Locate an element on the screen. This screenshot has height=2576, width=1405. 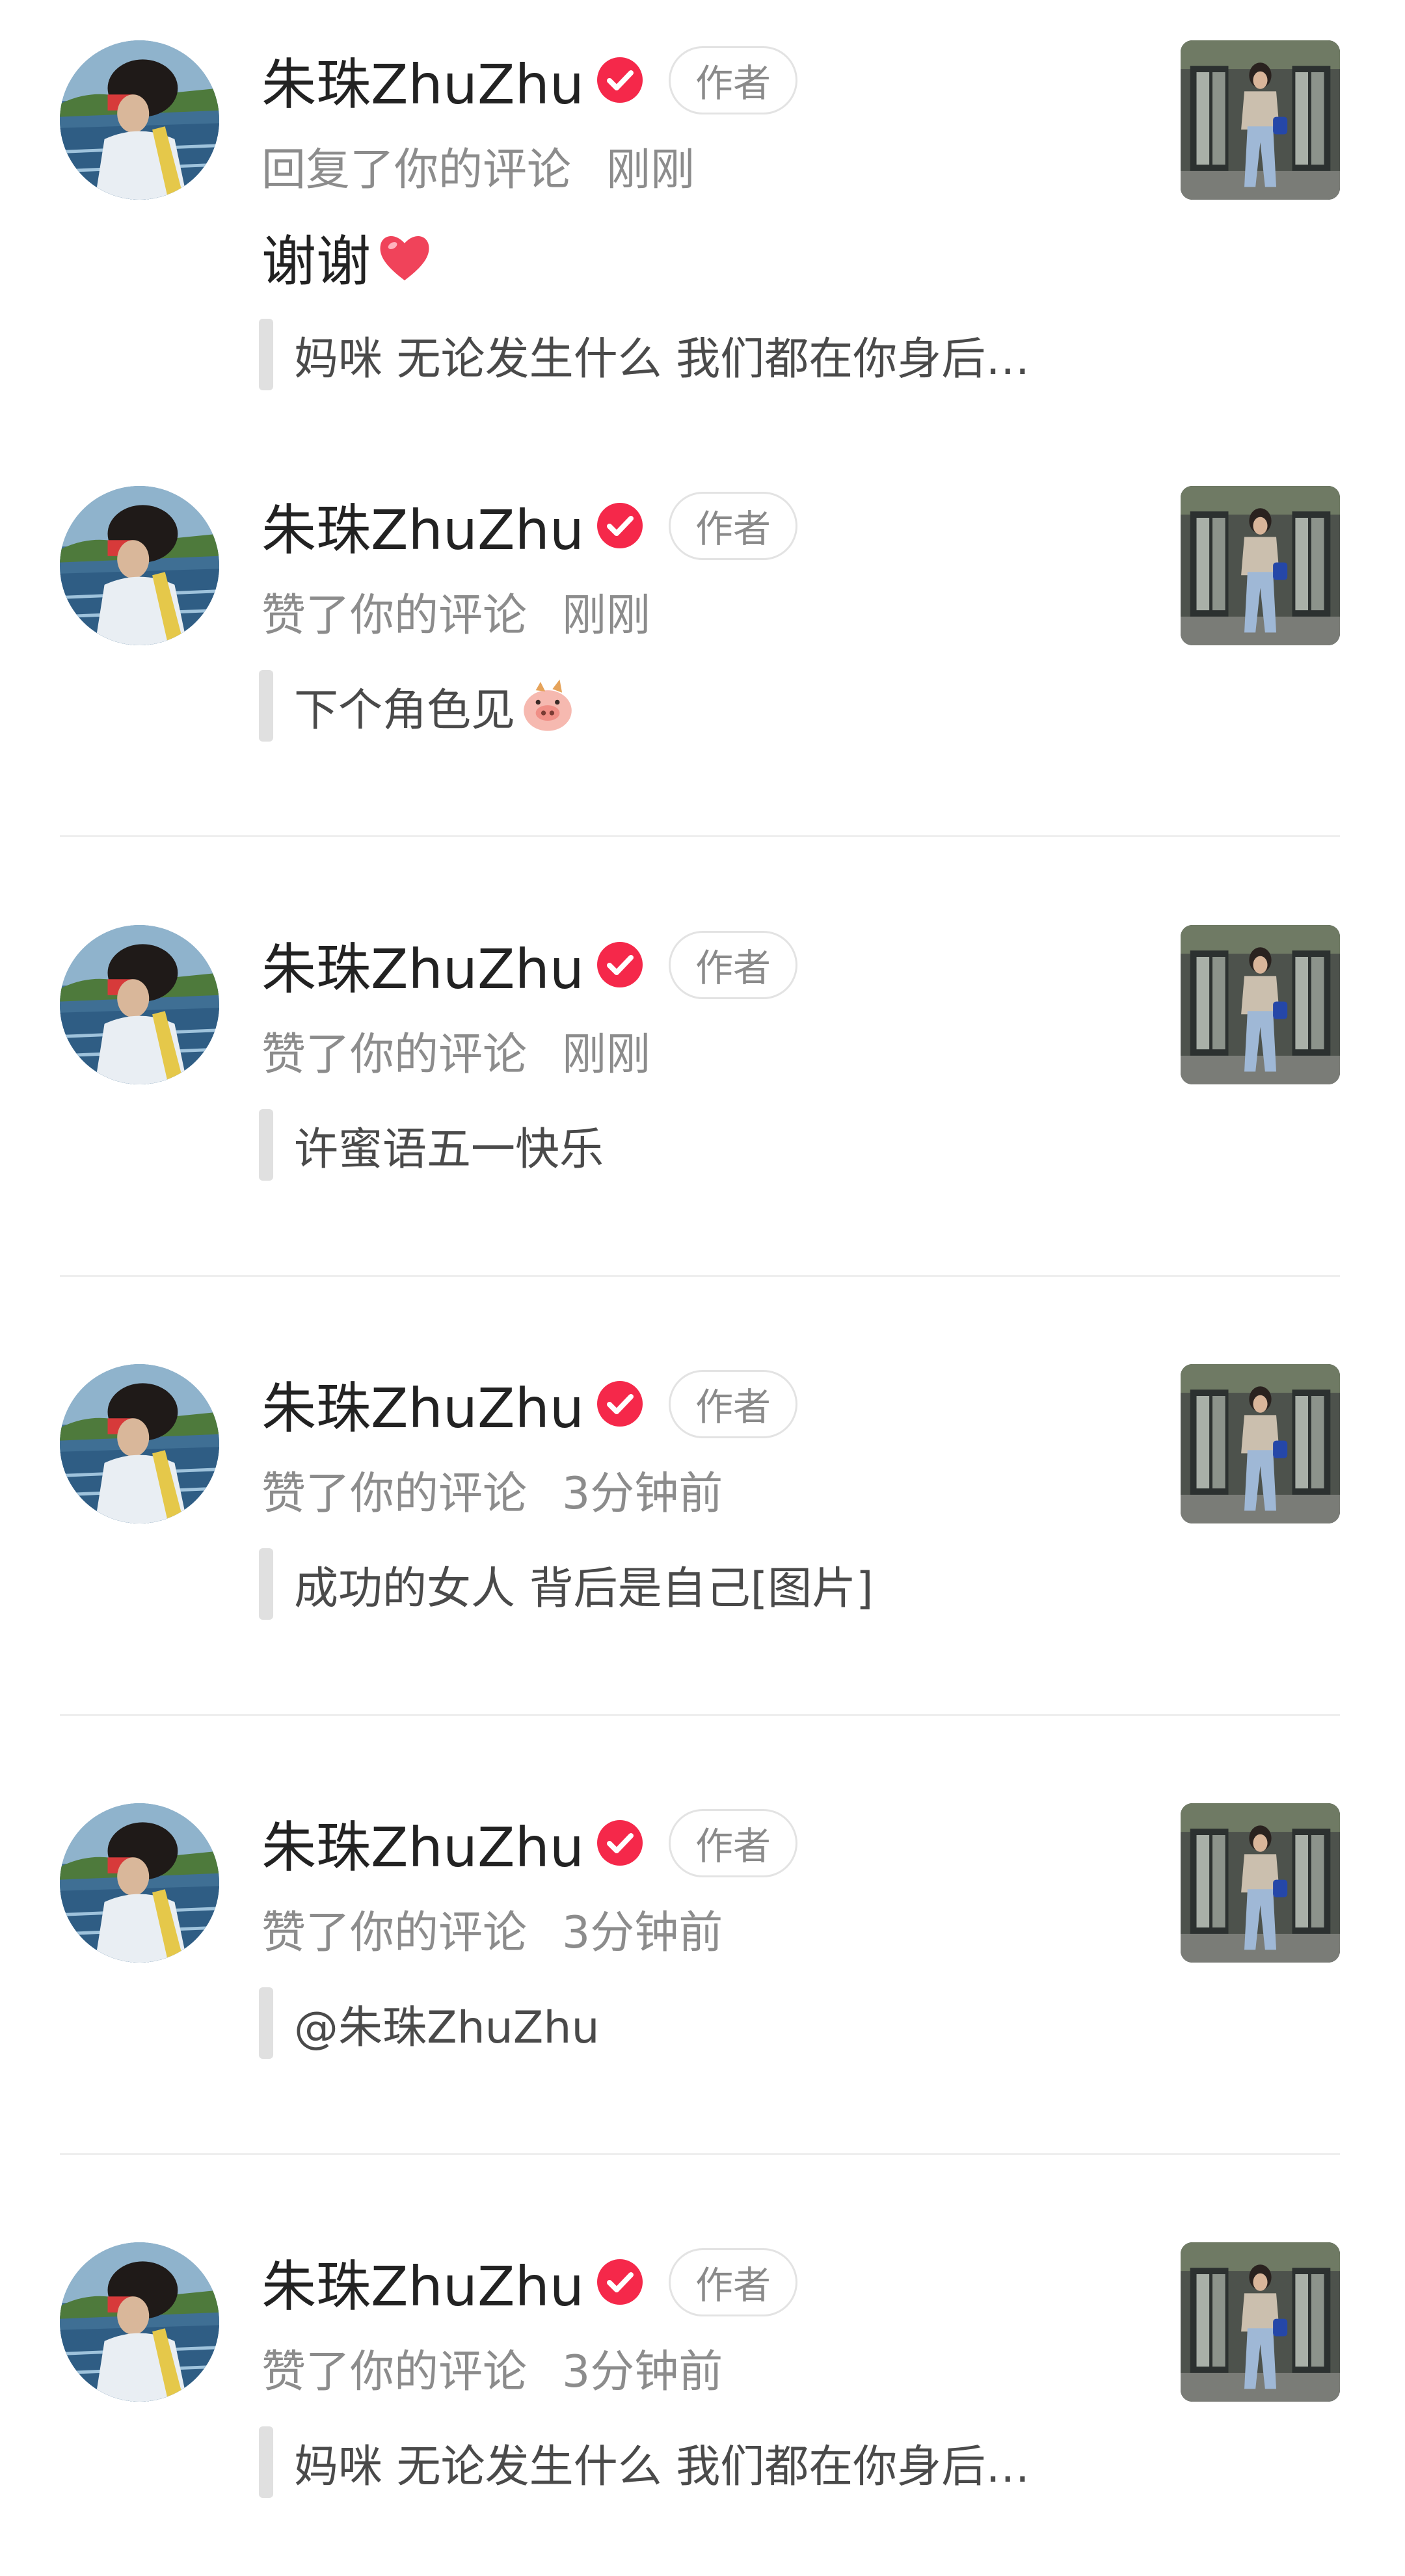
quoted-comment: 许蜜语五一快乐 is located at coordinates (431, 1145).